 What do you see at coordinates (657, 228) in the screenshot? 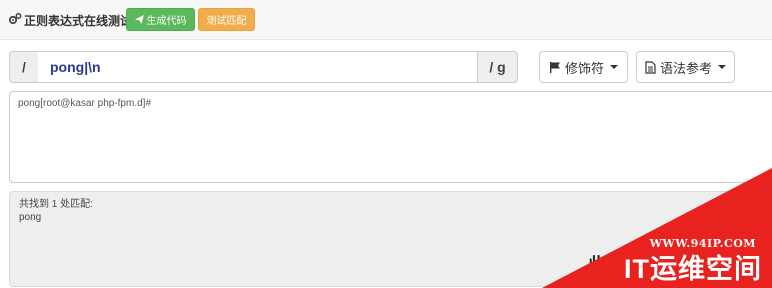
I see `watermark: WWW.94IP.COM IT运维空间` at bounding box center [657, 228].